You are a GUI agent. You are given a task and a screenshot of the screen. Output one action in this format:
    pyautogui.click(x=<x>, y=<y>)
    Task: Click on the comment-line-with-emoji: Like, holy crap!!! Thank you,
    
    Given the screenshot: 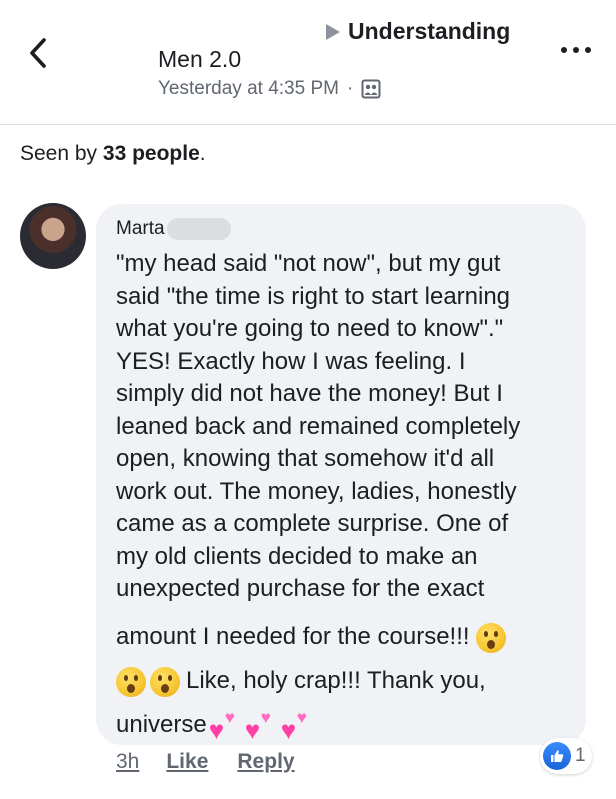 What is the action you would take?
    pyautogui.click(x=348, y=682)
    